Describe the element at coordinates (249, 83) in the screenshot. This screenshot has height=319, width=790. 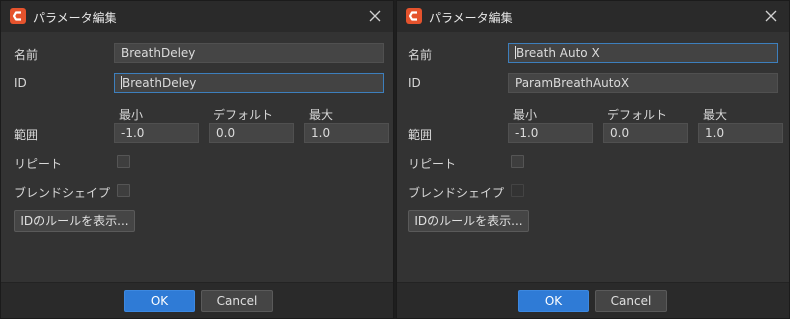
I see `id-field: BreathDeley` at that location.